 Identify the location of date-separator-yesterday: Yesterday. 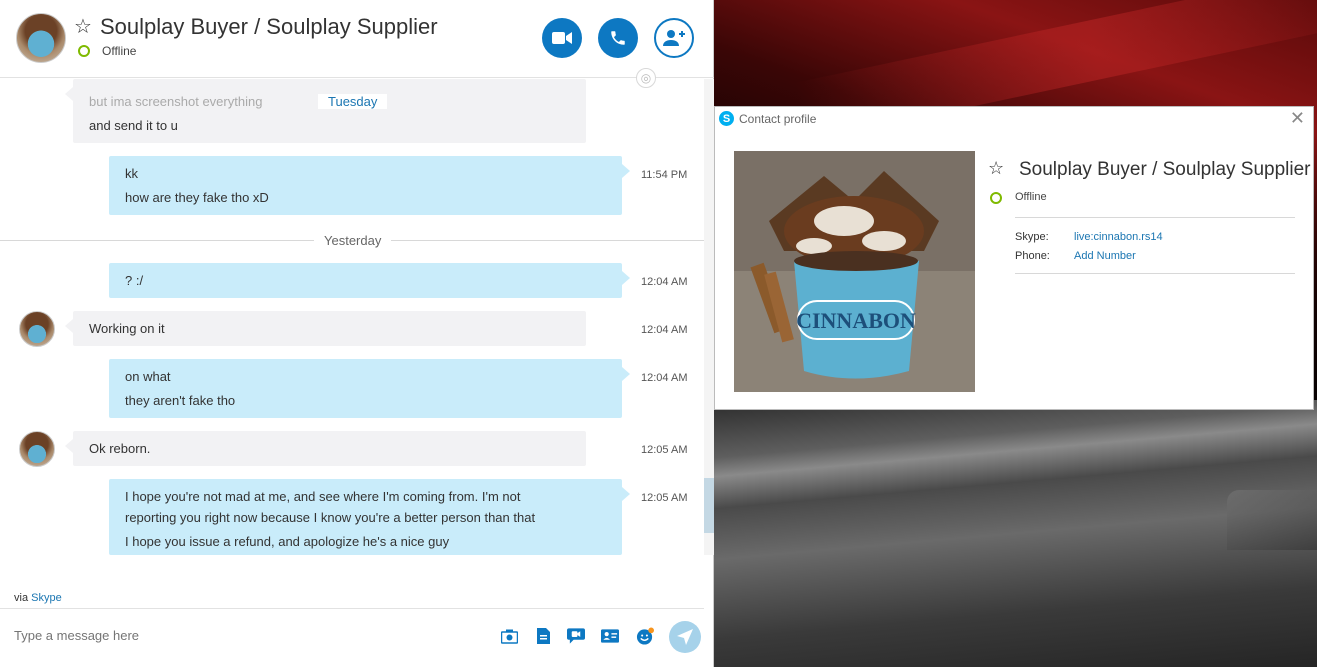
(353, 240).